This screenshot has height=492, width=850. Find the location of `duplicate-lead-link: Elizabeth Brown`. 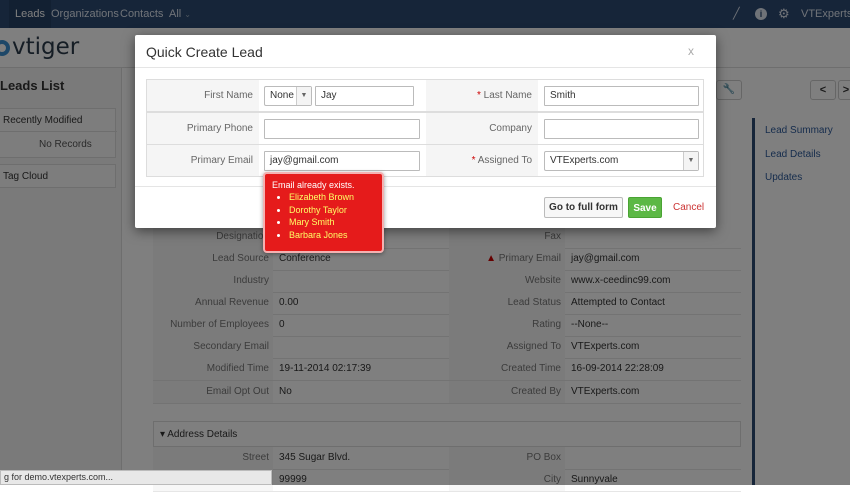

duplicate-lead-link: Elizabeth Brown is located at coordinates (321, 197).